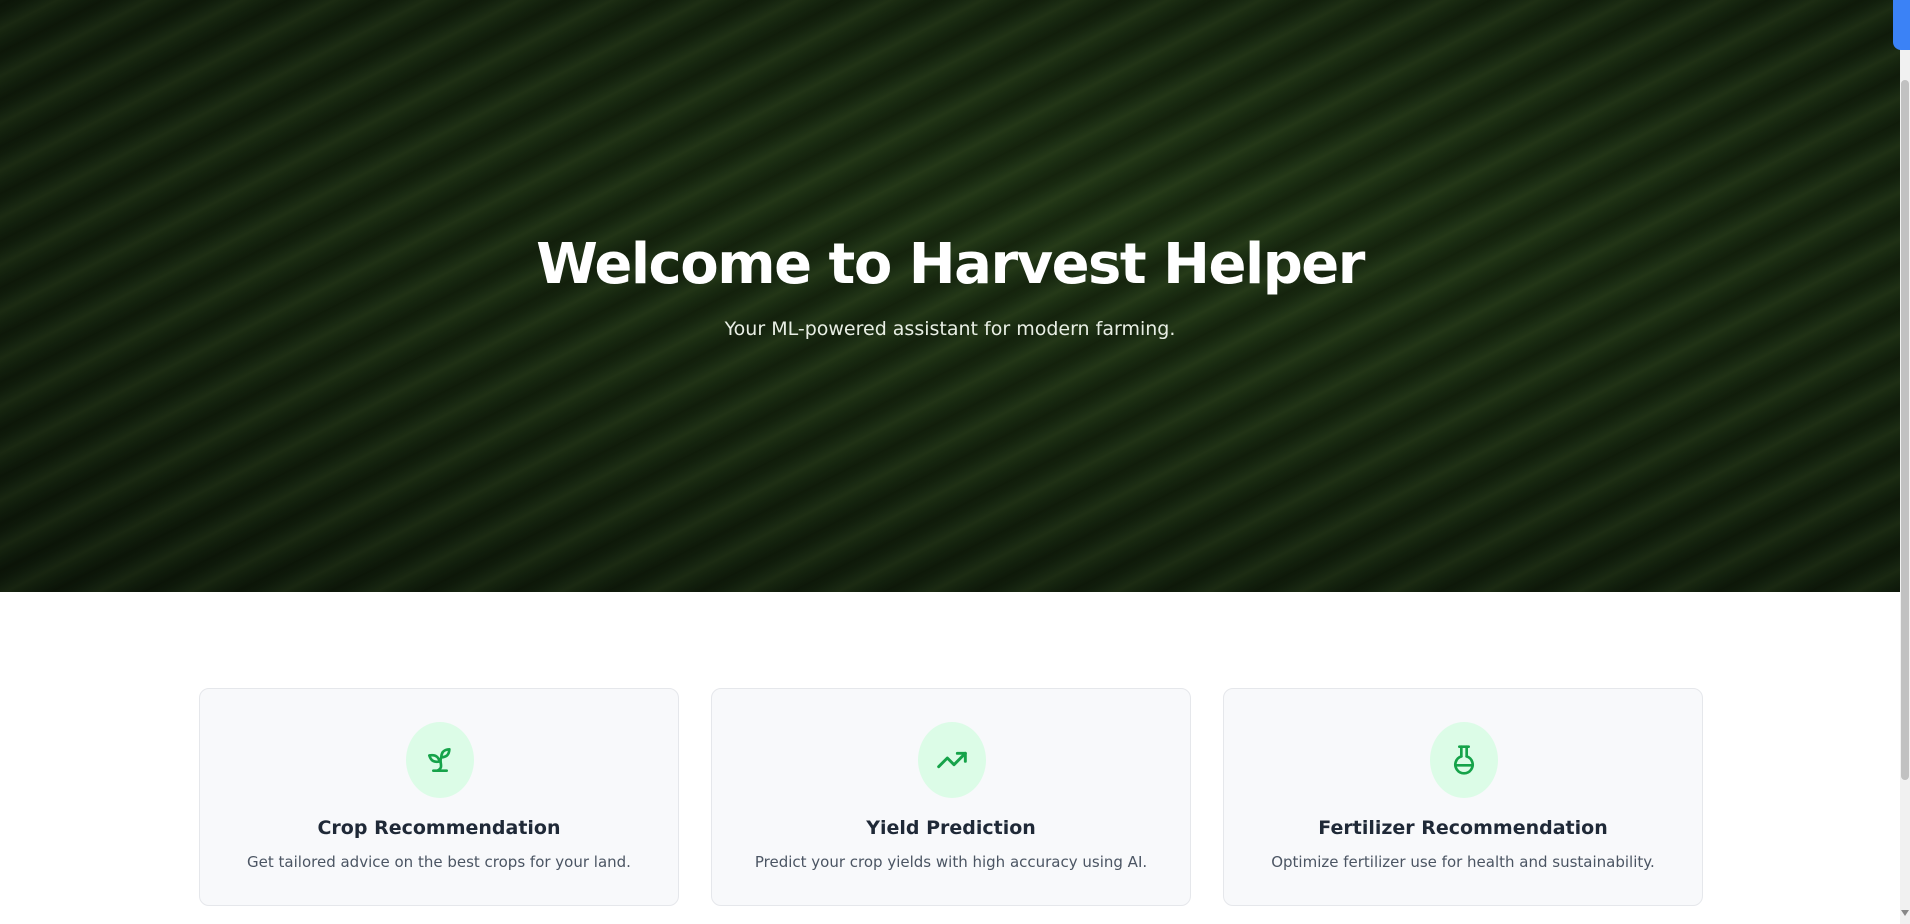 The width and height of the screenshot is (1910, 924). I want to click on scroll-down-arrow-icon, so click(1905, 913).